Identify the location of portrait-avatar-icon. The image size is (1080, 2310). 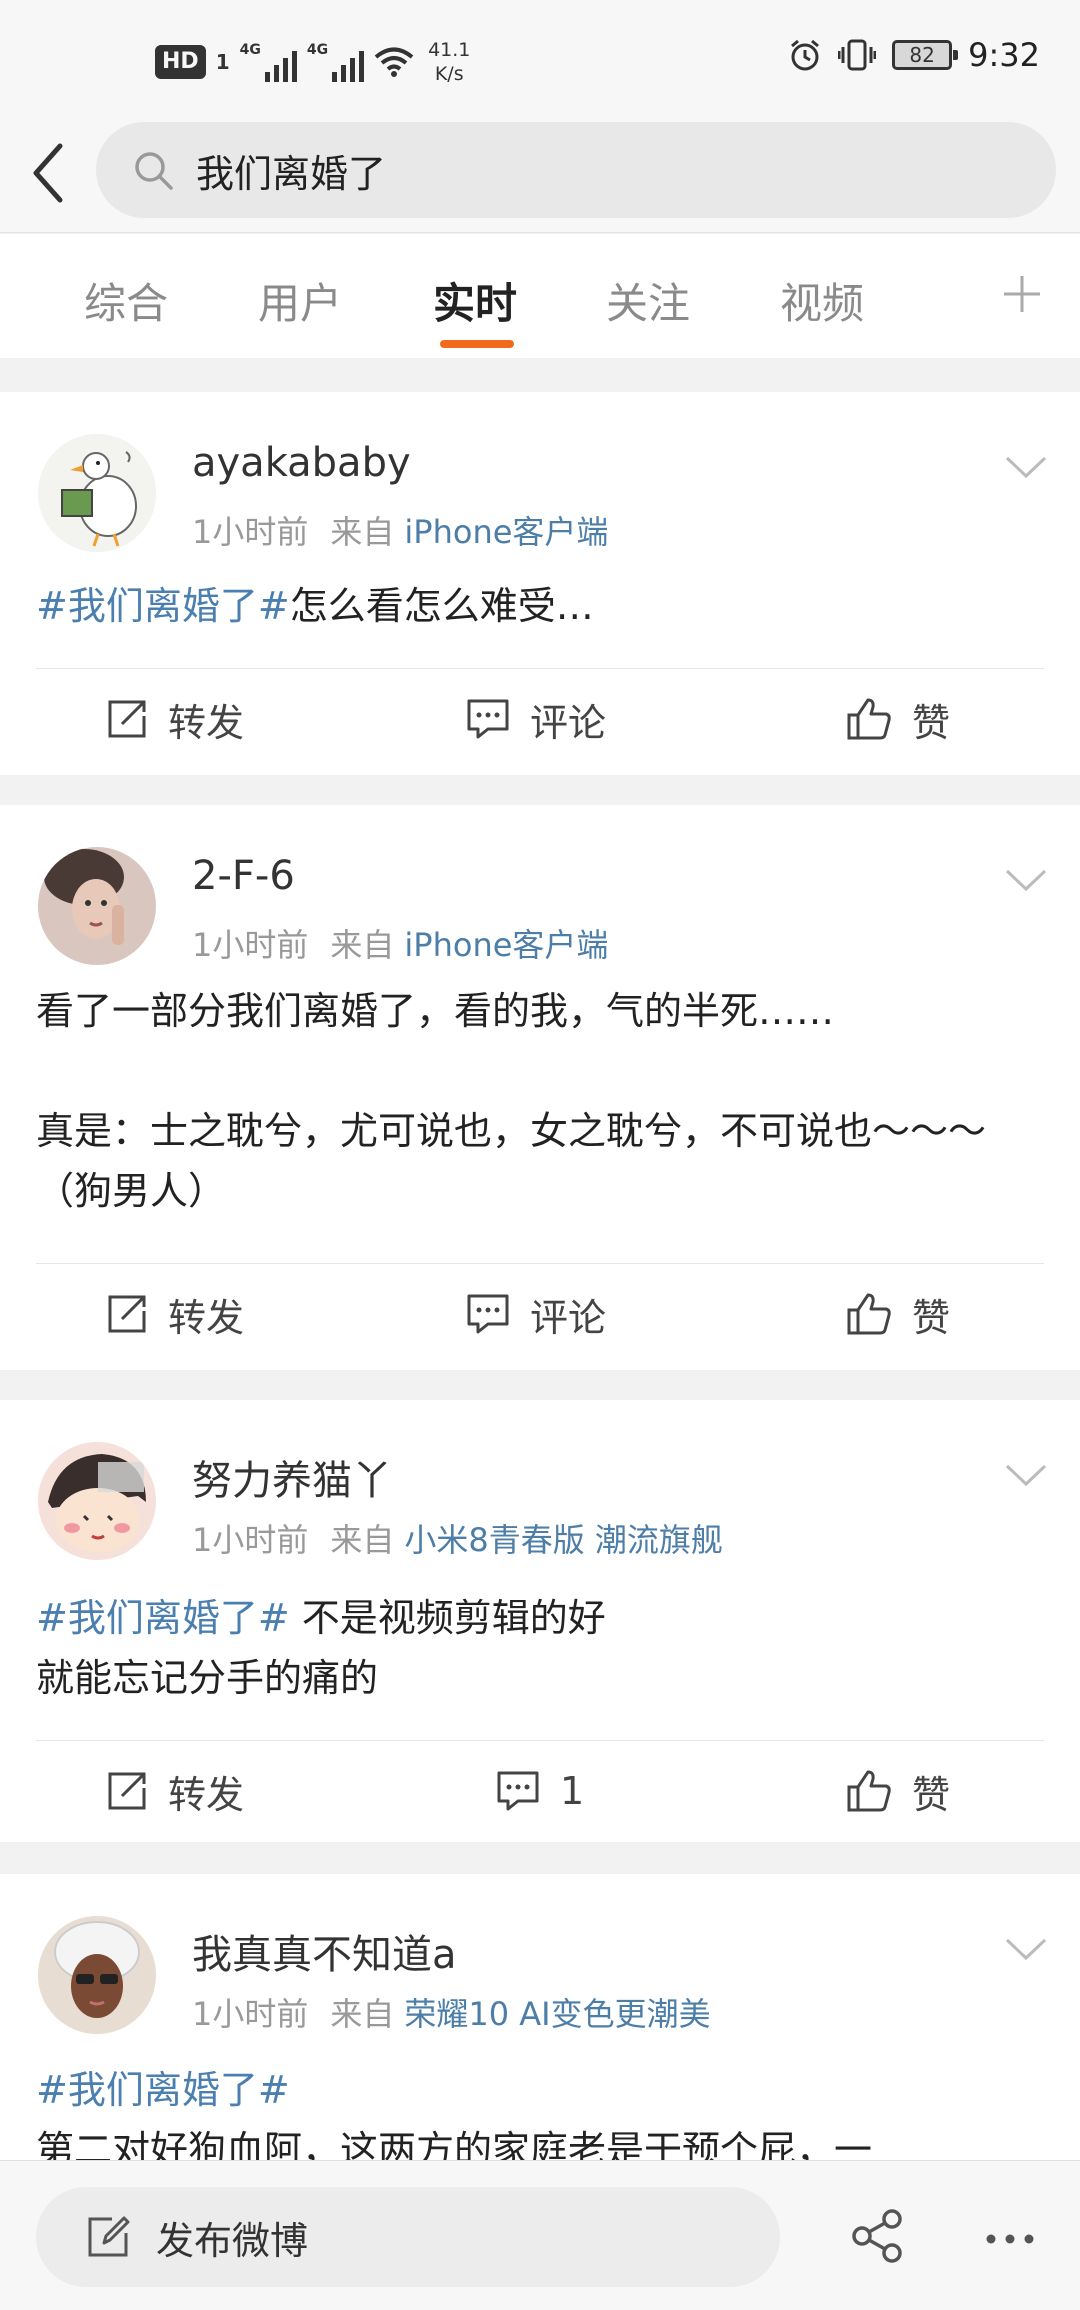
(97, 1975).